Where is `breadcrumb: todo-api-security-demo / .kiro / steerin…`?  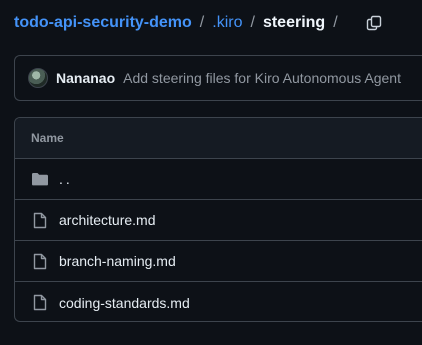
breadcrumb: todo-api-security-demo / .kiro / steerin… is located at coordinates (200, 23).